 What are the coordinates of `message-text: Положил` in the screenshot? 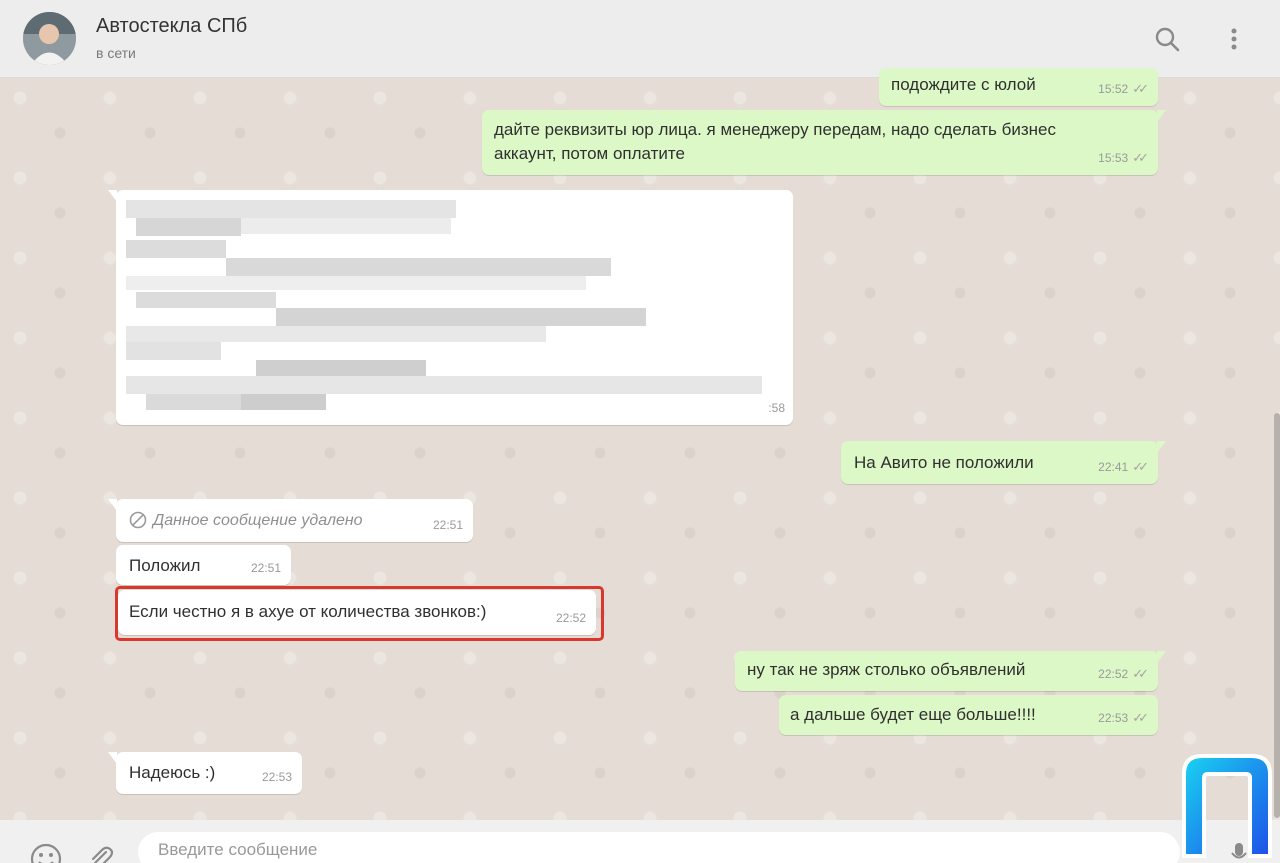 It's located at (165, 565).